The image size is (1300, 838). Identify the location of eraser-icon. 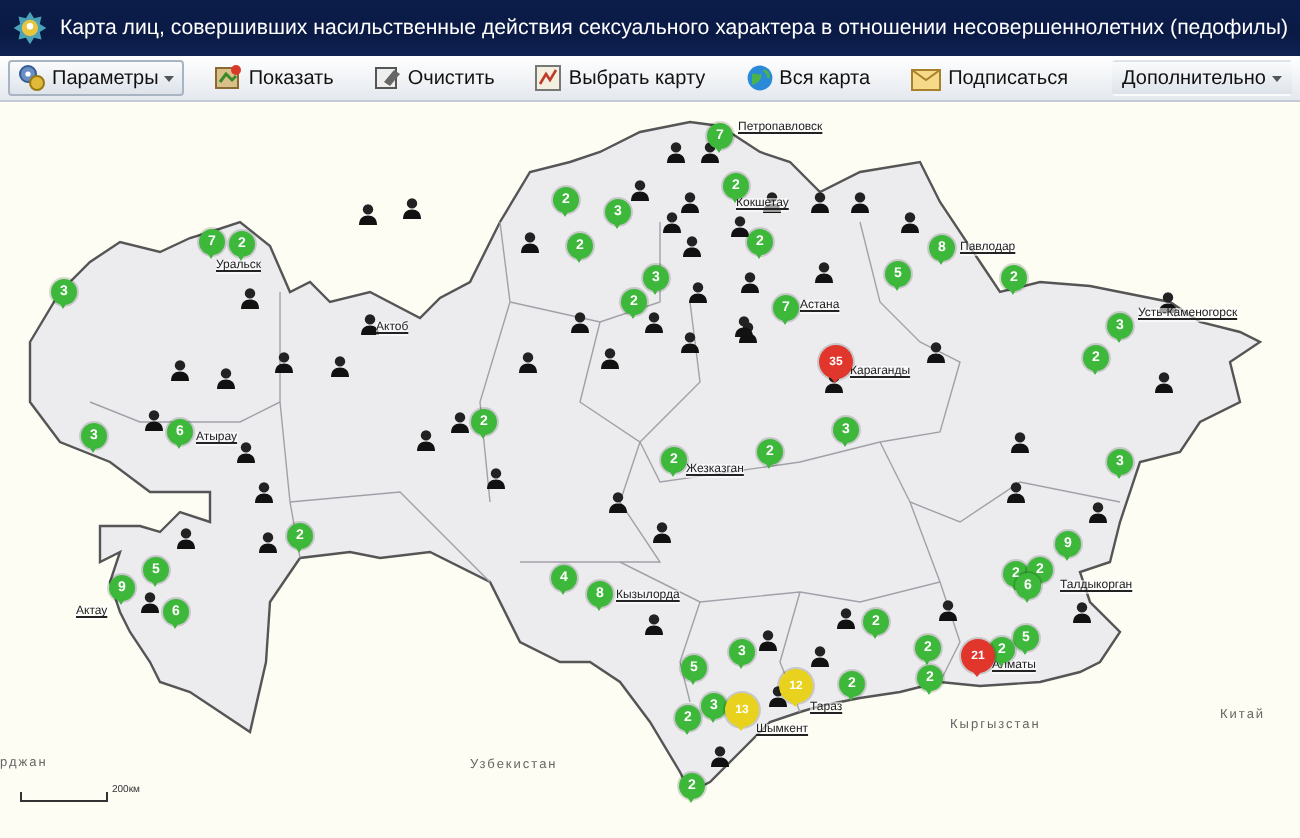
(387, 78).